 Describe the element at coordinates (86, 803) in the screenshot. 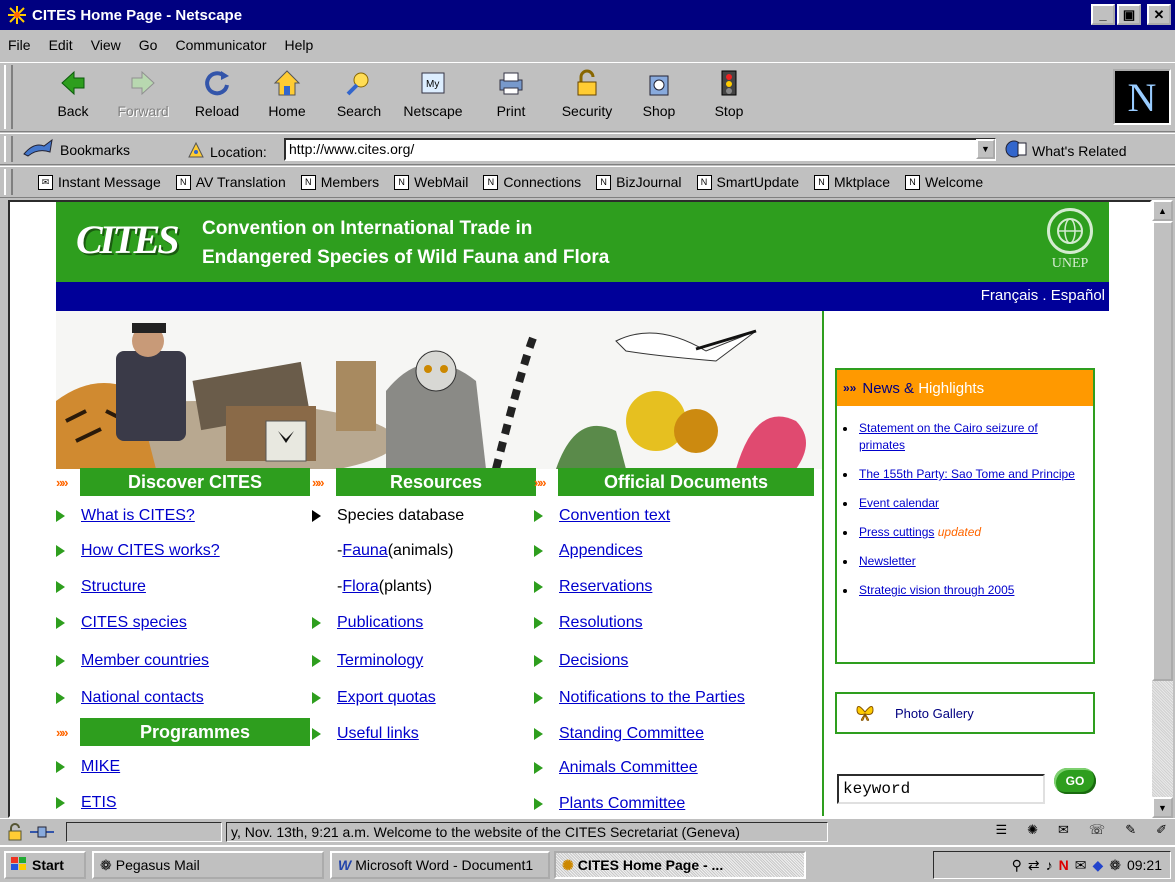

I see `programme-item: ETIS` at that location.